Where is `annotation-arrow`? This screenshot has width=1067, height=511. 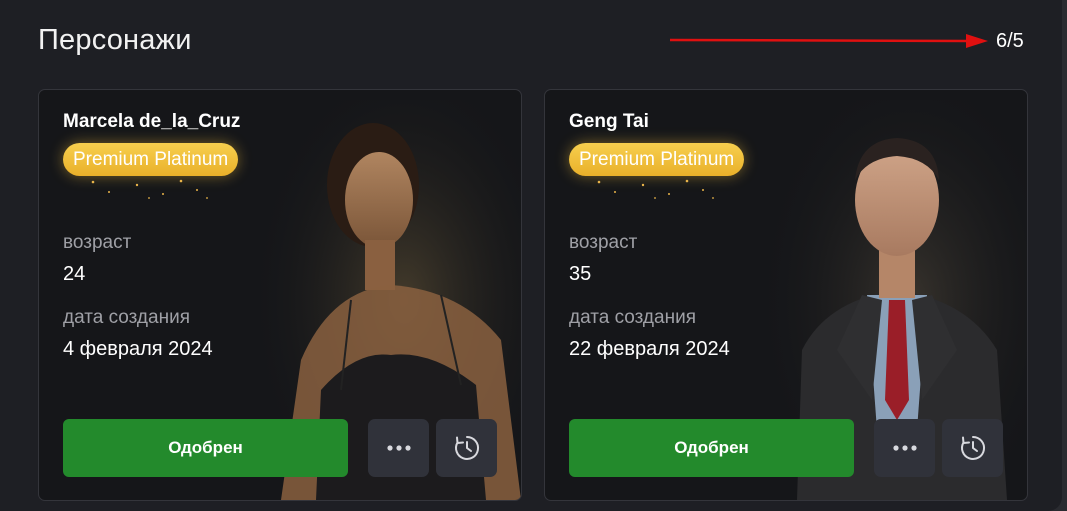
annotation-arrow is located at coordinates (829, 41).